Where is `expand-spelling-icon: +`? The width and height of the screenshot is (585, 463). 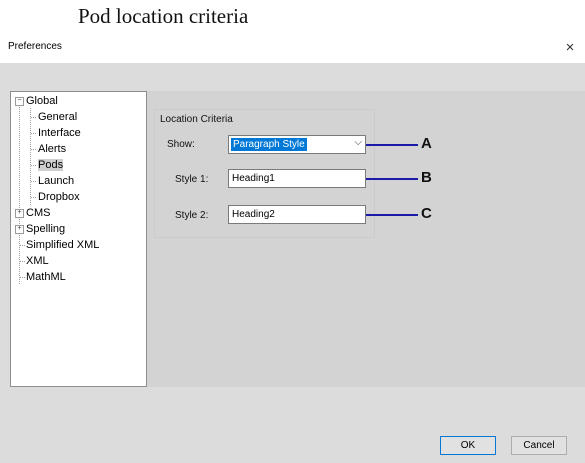
expand-spelling-icon: + is located at coordinates (19, 229).